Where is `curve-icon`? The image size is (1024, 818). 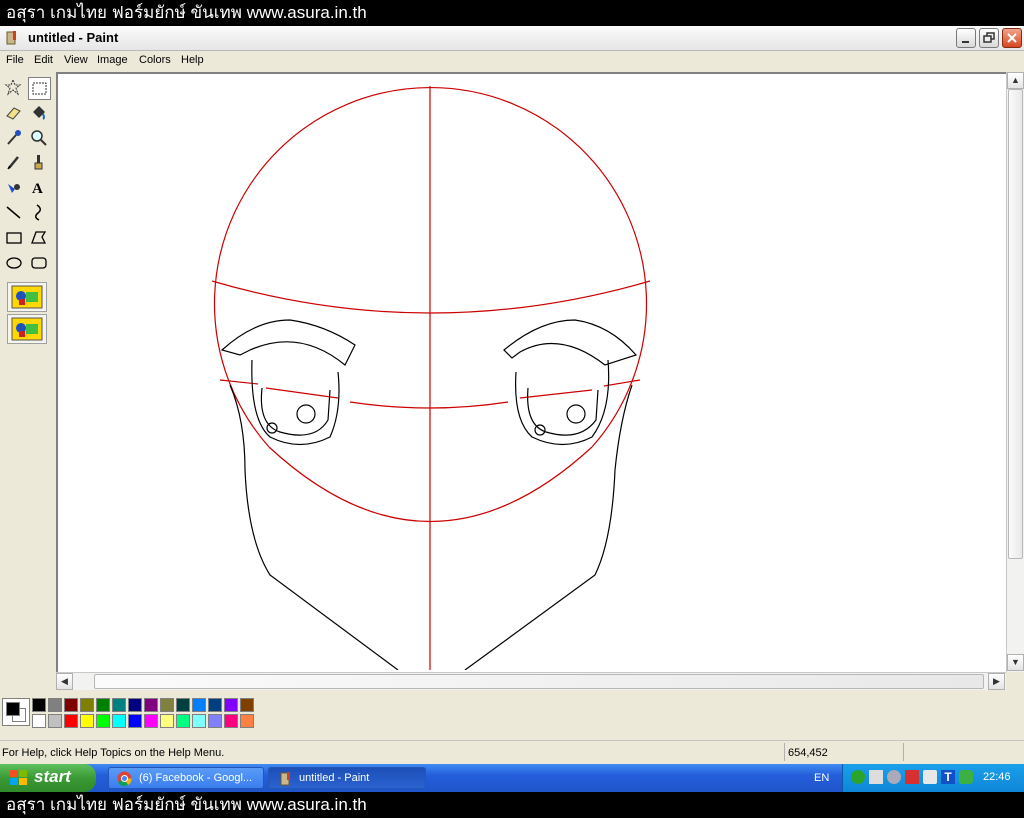
curve-icon is located at coordinates (38, 212).